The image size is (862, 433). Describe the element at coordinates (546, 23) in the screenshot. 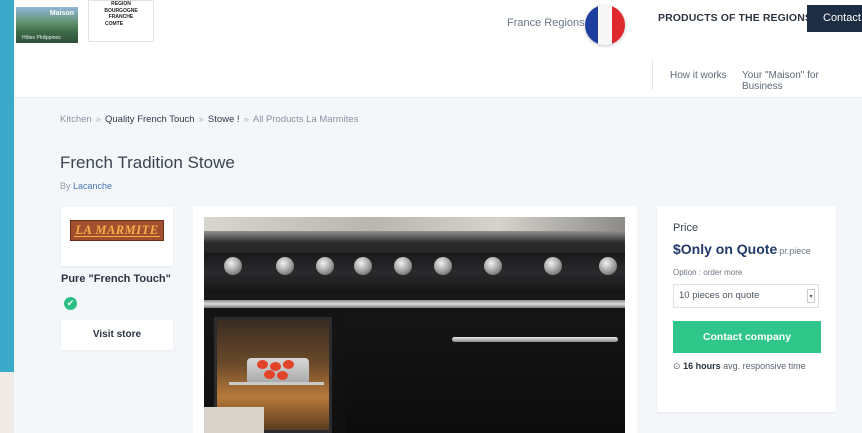

I see `france-regions-link: France Regions` at that location.